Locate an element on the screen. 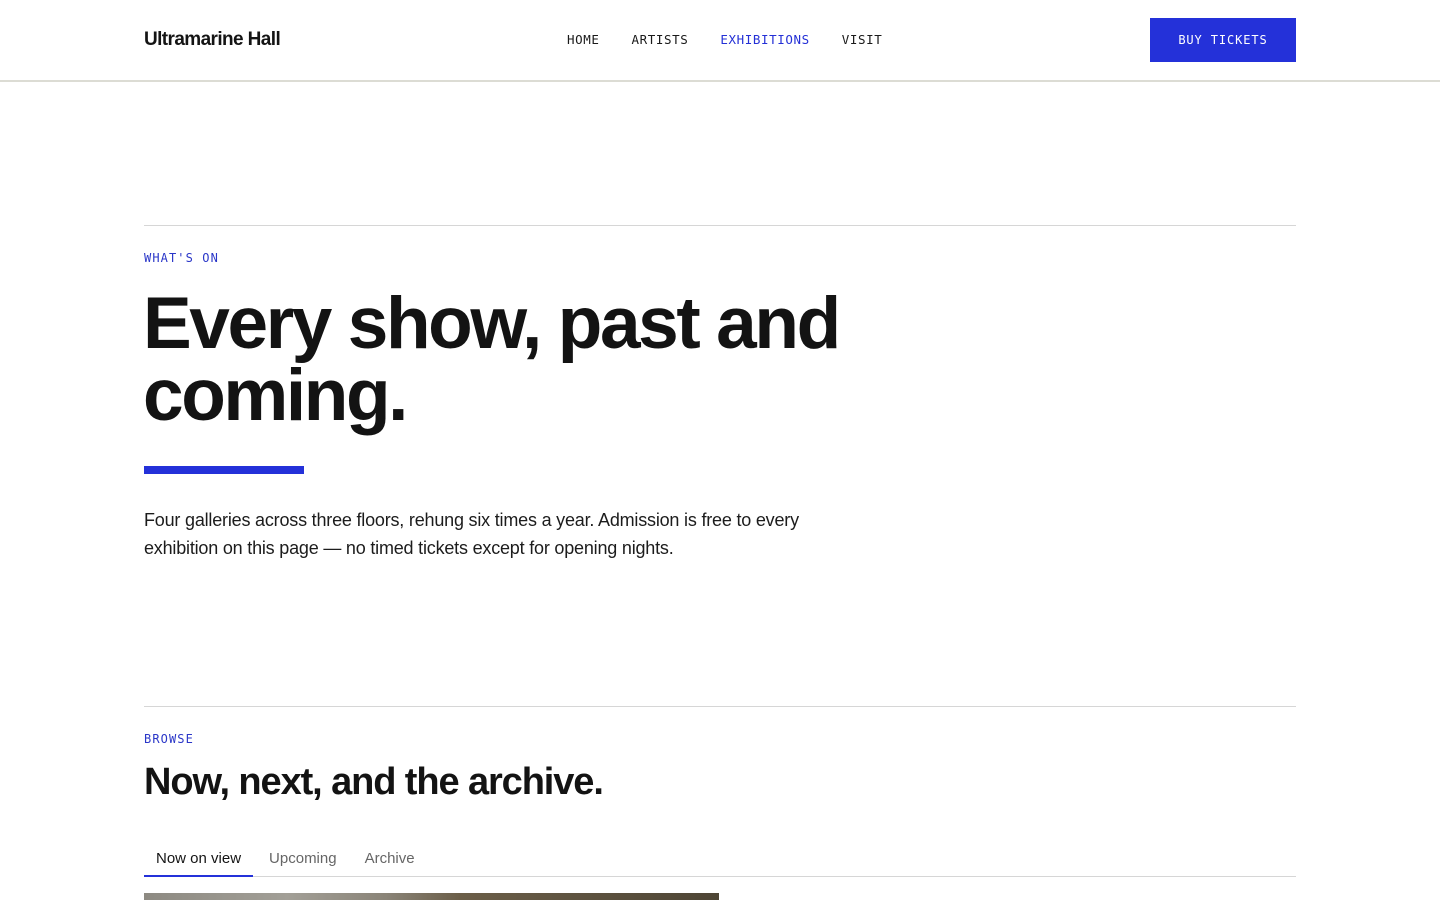 The image size is (1440, 900). accent-bar is located at coordinates (224, 470).